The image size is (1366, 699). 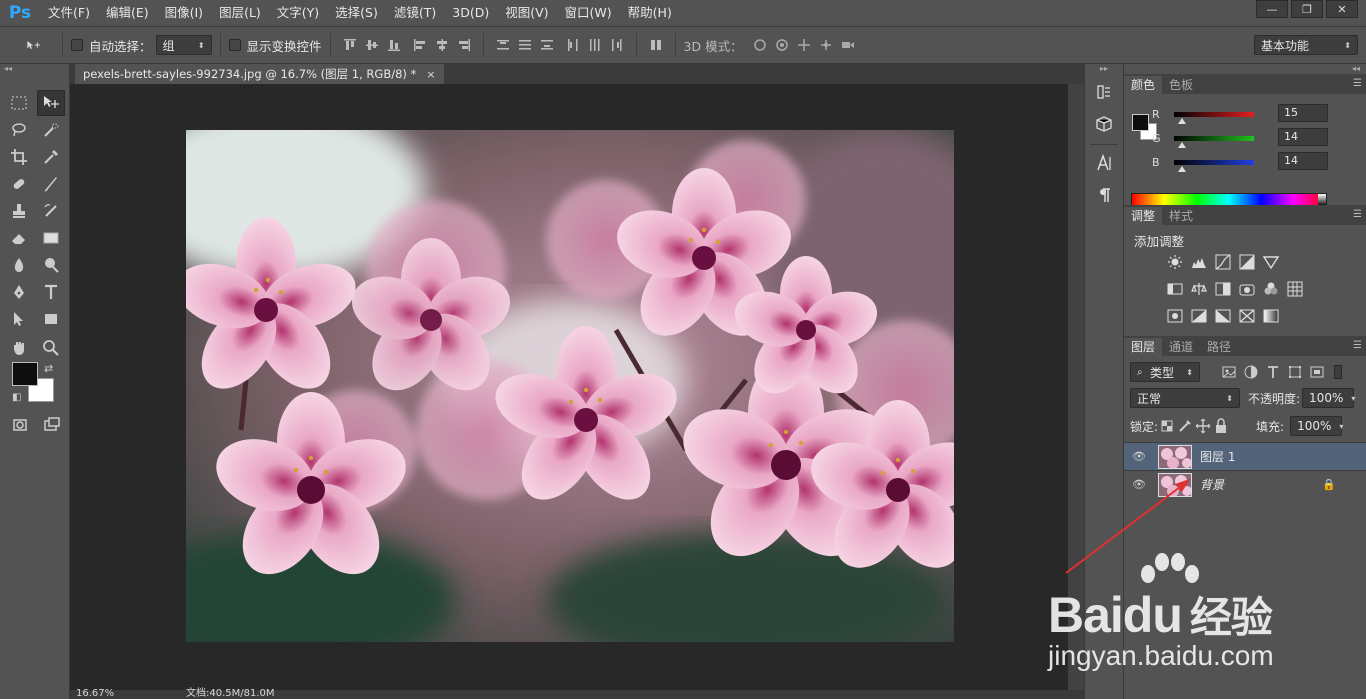 I want to click on posterize-icon, so click(x=1199, y=316).